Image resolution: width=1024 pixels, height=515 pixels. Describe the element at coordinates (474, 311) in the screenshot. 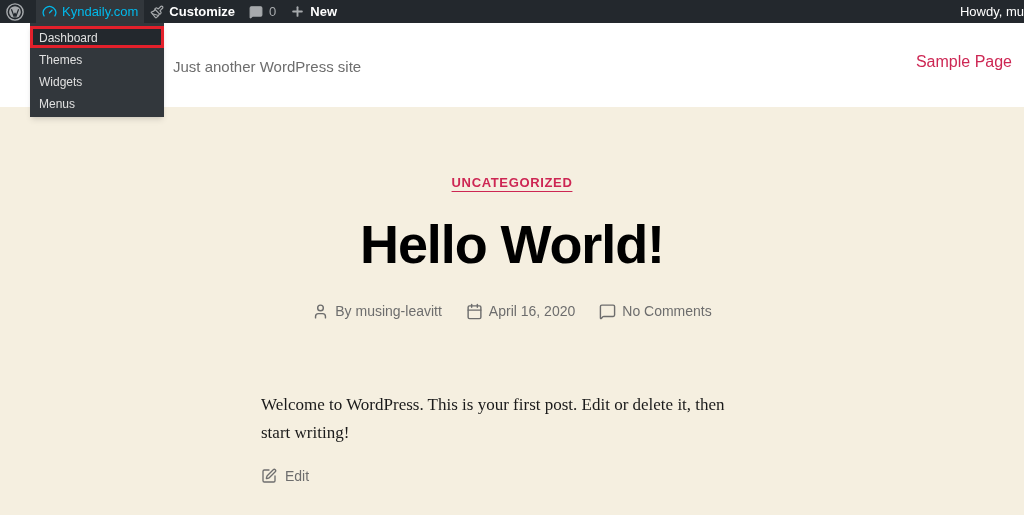

I see `calendar-icon` at that location.